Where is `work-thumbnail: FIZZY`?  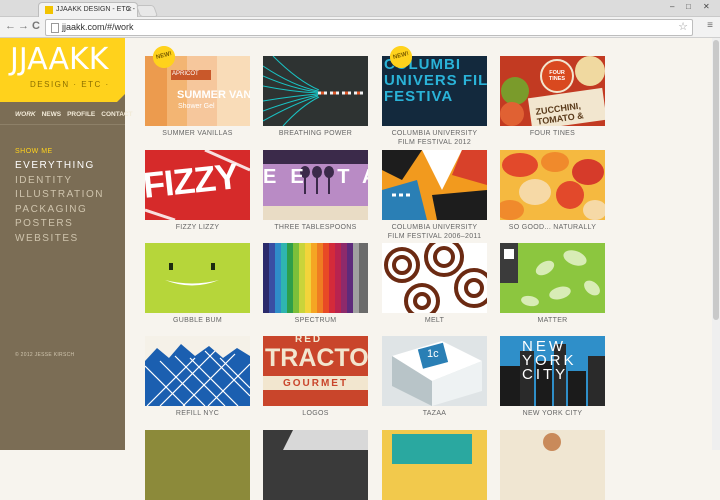 work-thumbnail: FIZZY is located at coordinates (197, 185).